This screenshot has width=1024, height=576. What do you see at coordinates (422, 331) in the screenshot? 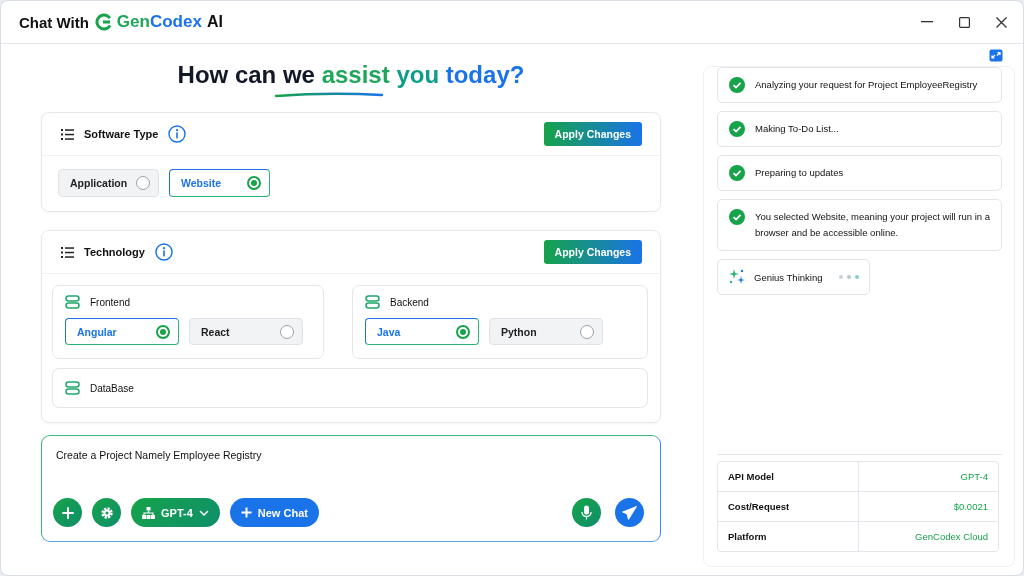
I see `option-radio: Java` at bounding box center [422, 331].